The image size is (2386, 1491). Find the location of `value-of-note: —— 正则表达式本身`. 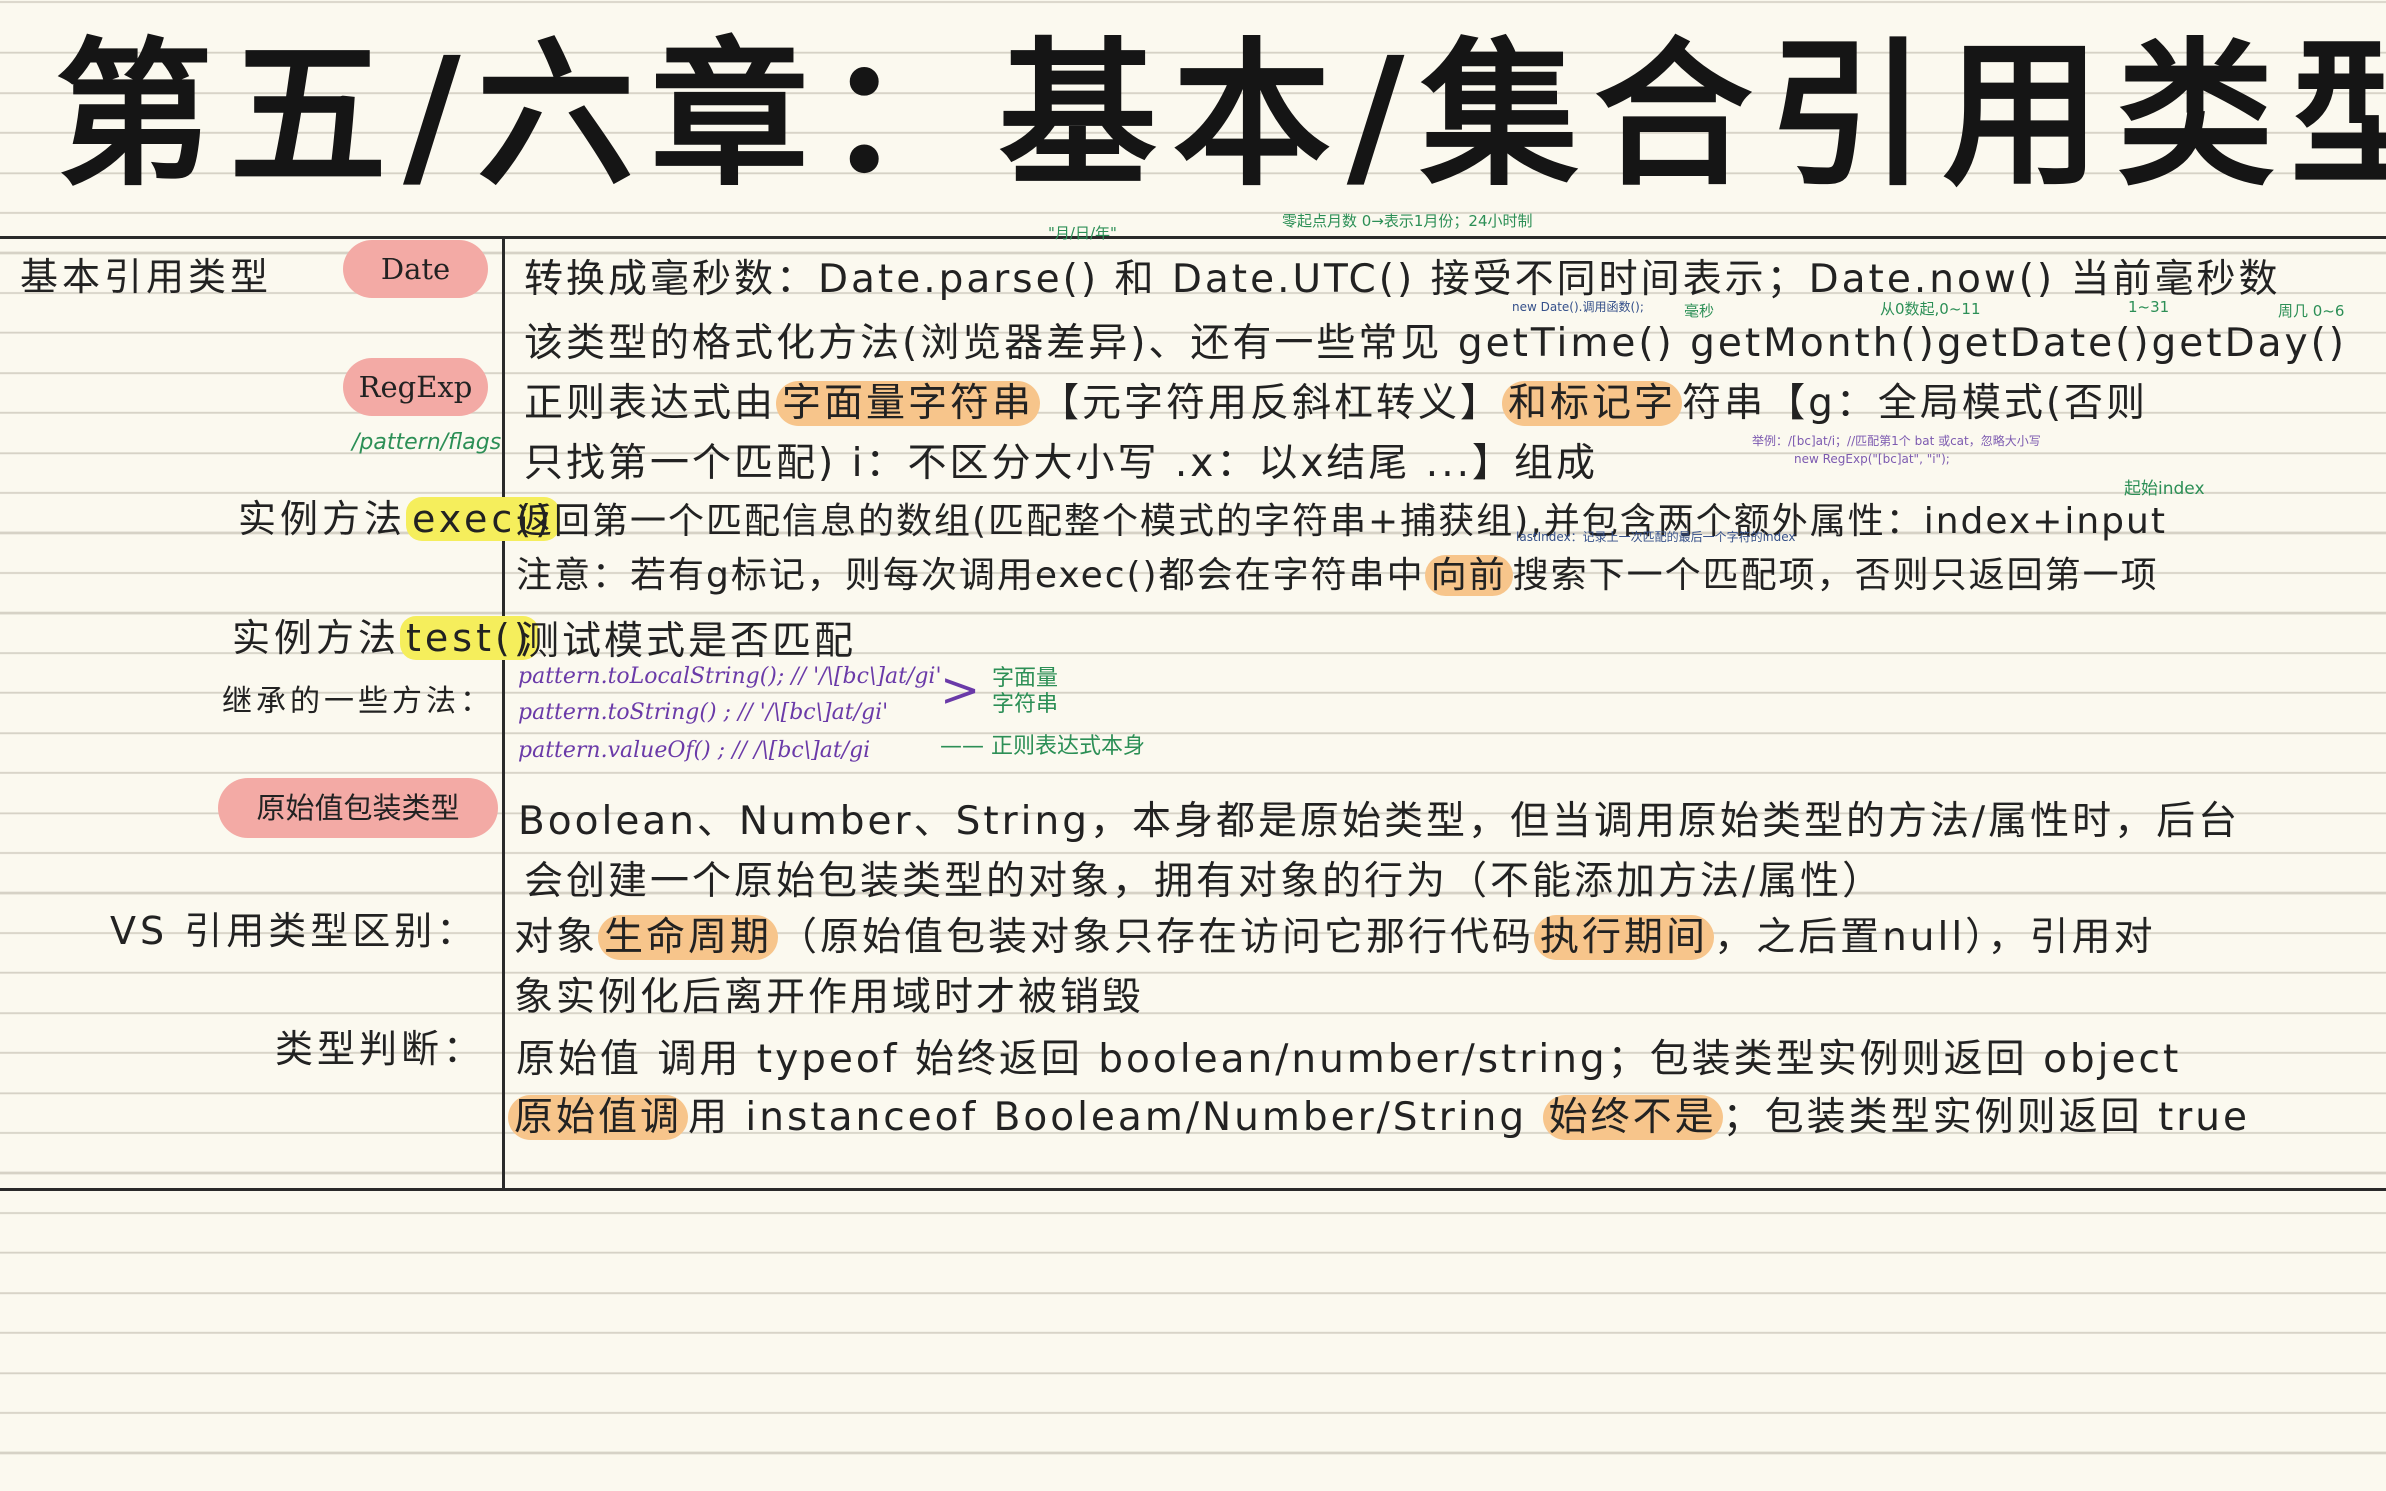

value-of-note: —— 正则表达式本身 is located at coordinates (1042, 746).